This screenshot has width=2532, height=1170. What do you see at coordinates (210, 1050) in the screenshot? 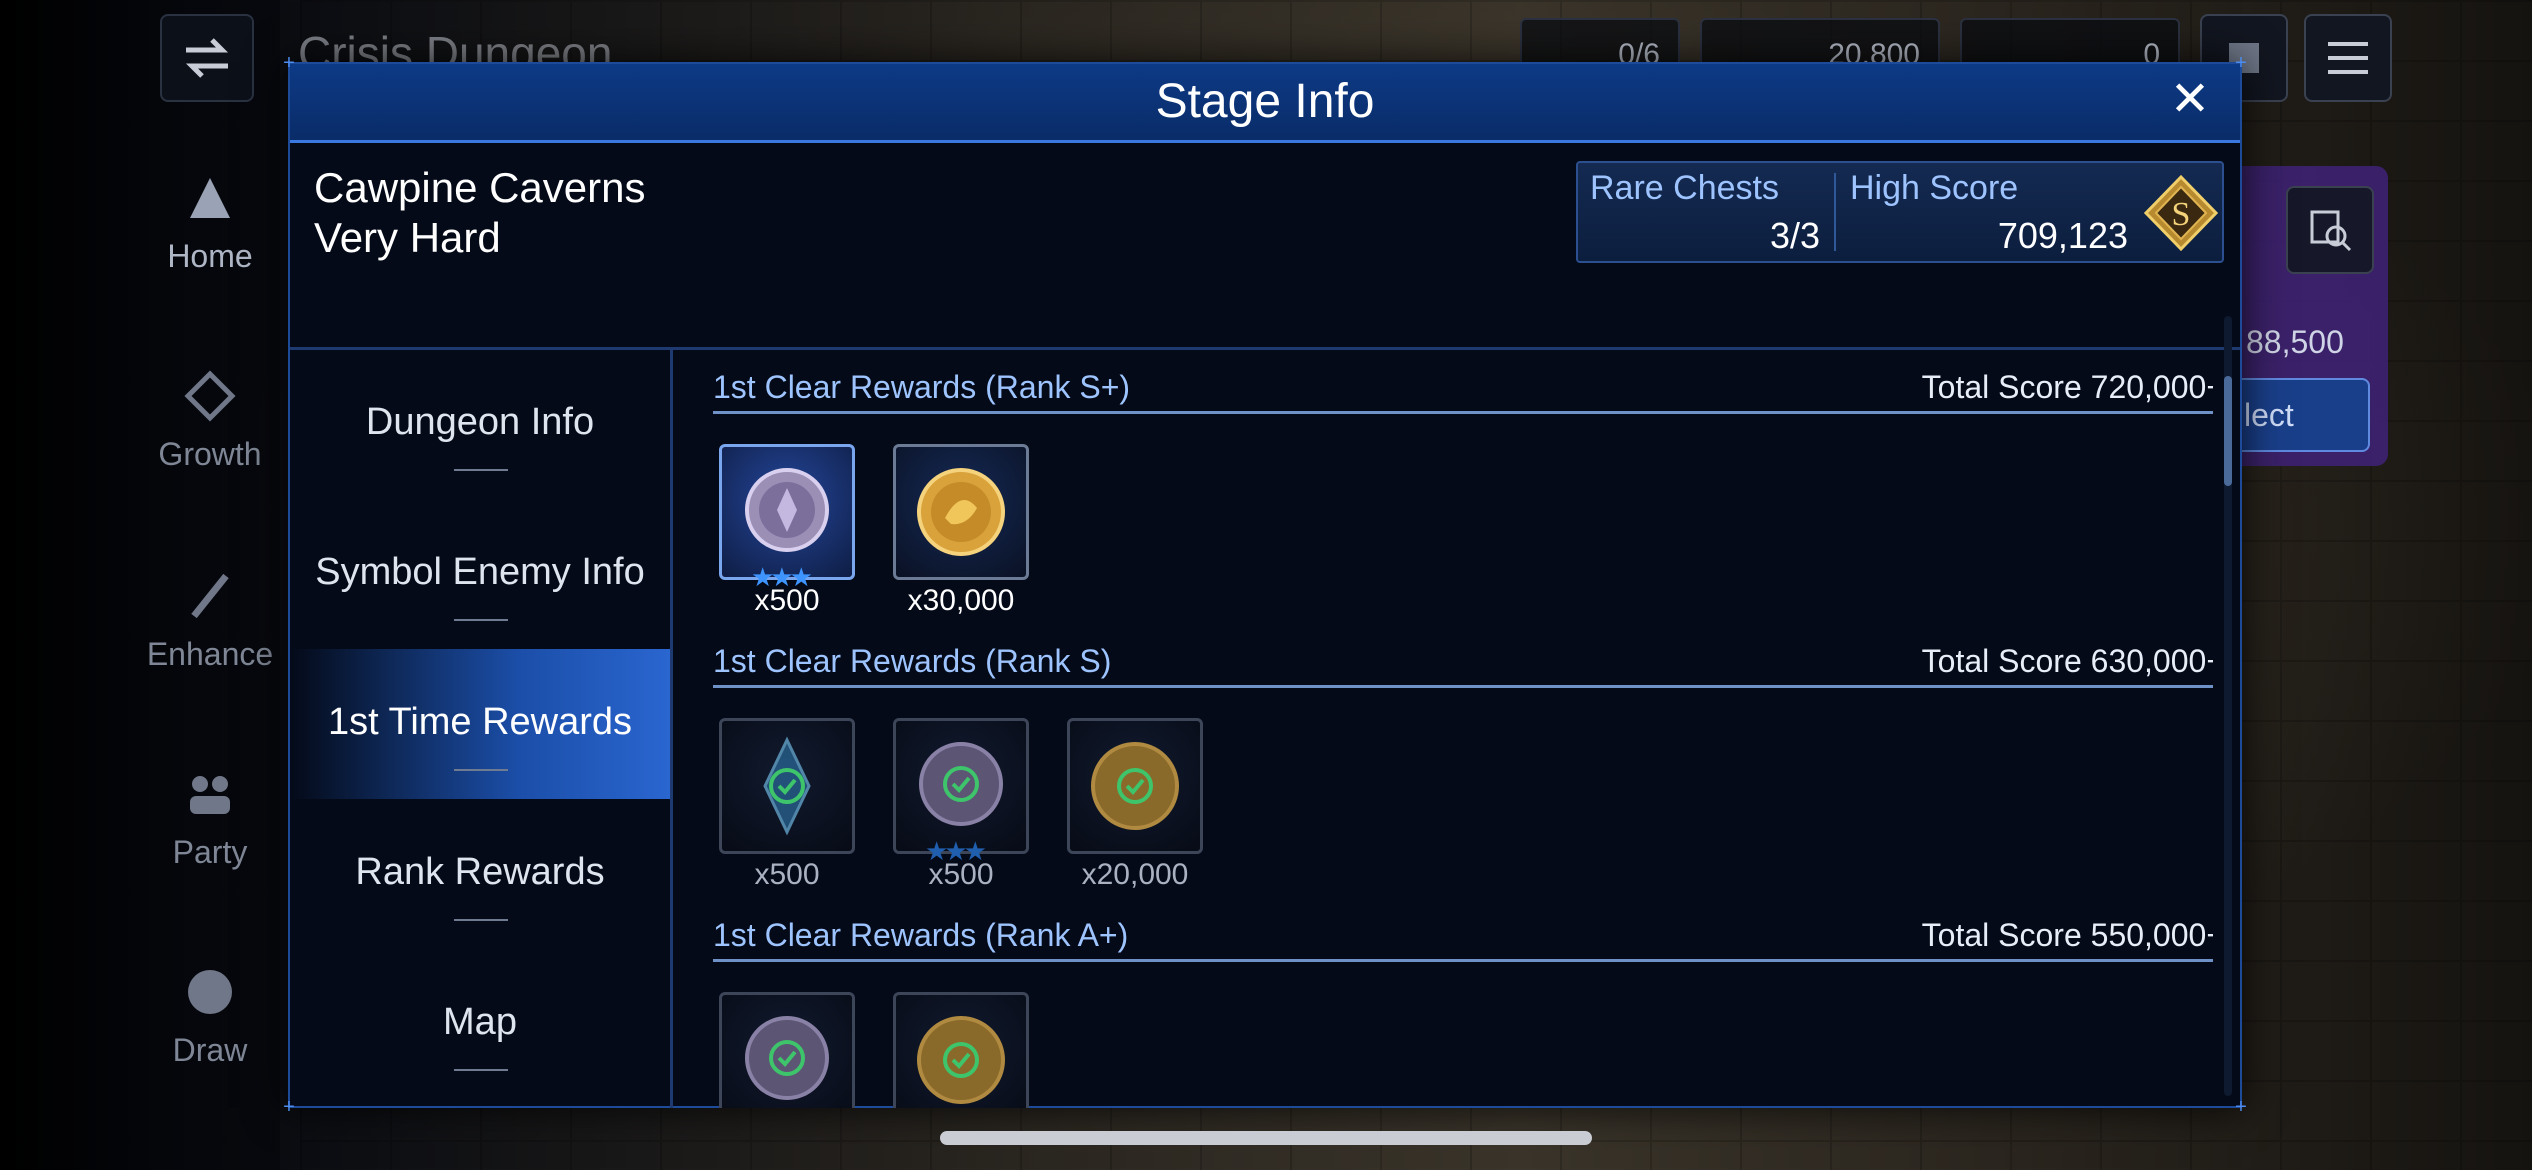
I see `nav-draw-label: Draw` at bounding box center [210, 1050].